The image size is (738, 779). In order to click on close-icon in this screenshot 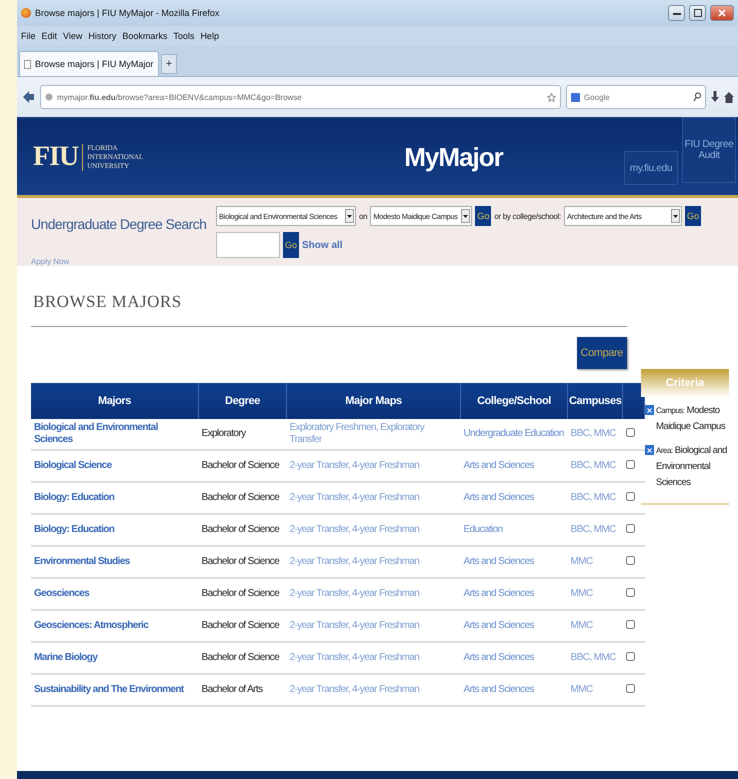, I will do `click(722, 13)`.